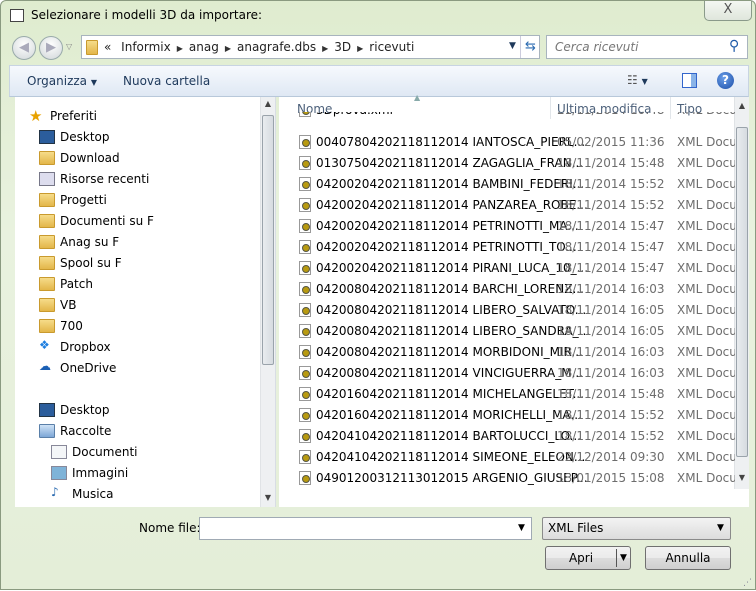 The image size is (756, 591). I want to click on file-type-select: XML Files ▼, so click(636, 528).